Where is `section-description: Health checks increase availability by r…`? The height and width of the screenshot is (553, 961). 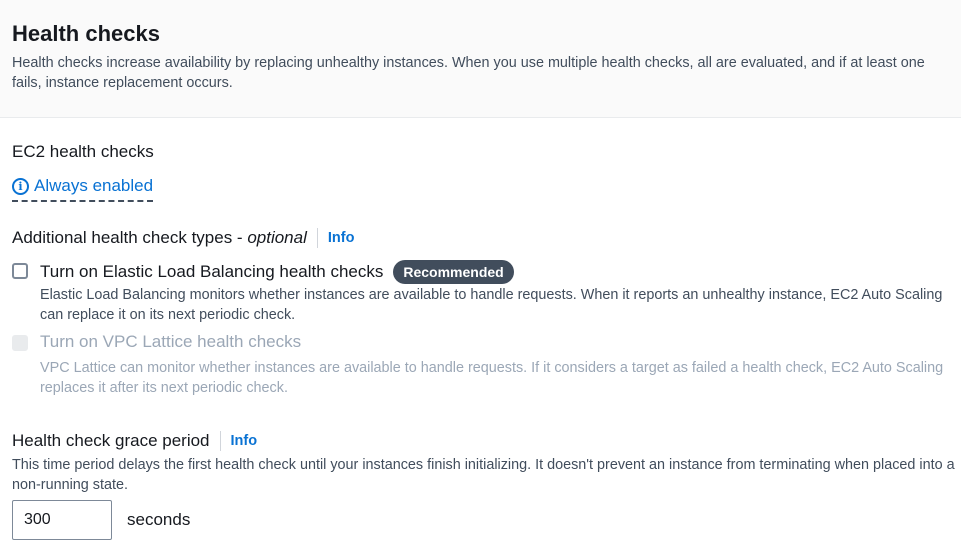
section-description: Health checks increase availability by r… is located at coordinates (468, 73).